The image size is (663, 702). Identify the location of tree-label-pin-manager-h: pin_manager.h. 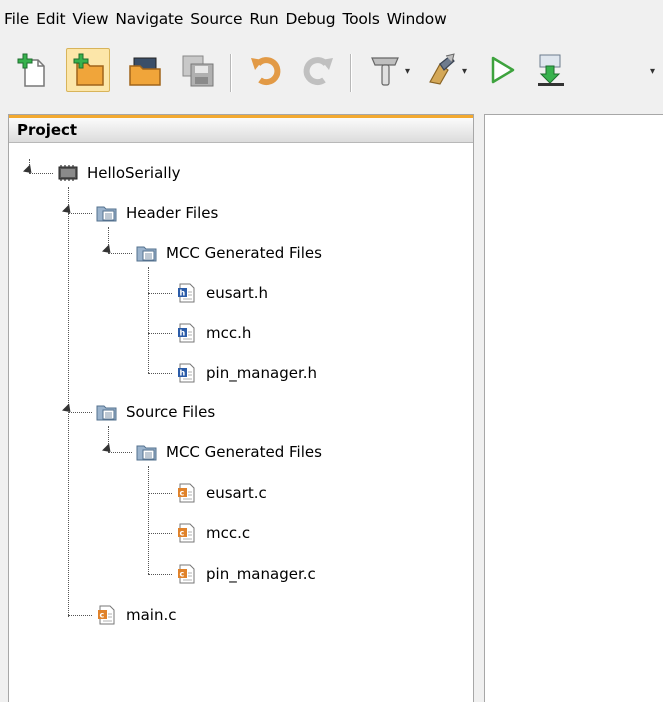
(262, 373).